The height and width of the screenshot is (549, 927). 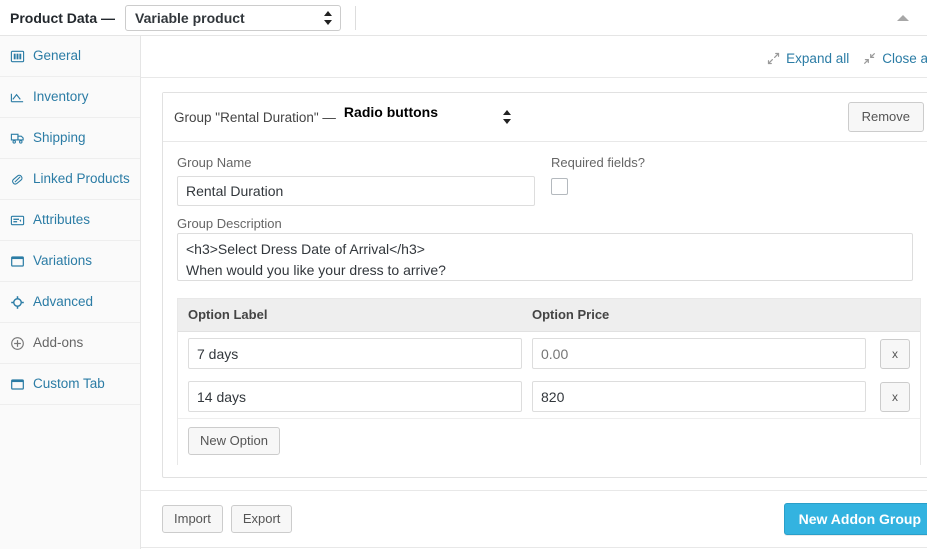 What do you see at coordinates (229, 223) in the screenshot?
I see `group-description-label: Group Description` at bounding box center [229, 223].